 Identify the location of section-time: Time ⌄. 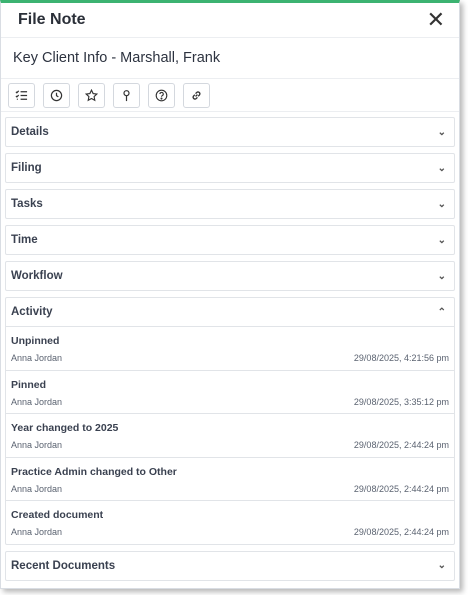
(230, 240).